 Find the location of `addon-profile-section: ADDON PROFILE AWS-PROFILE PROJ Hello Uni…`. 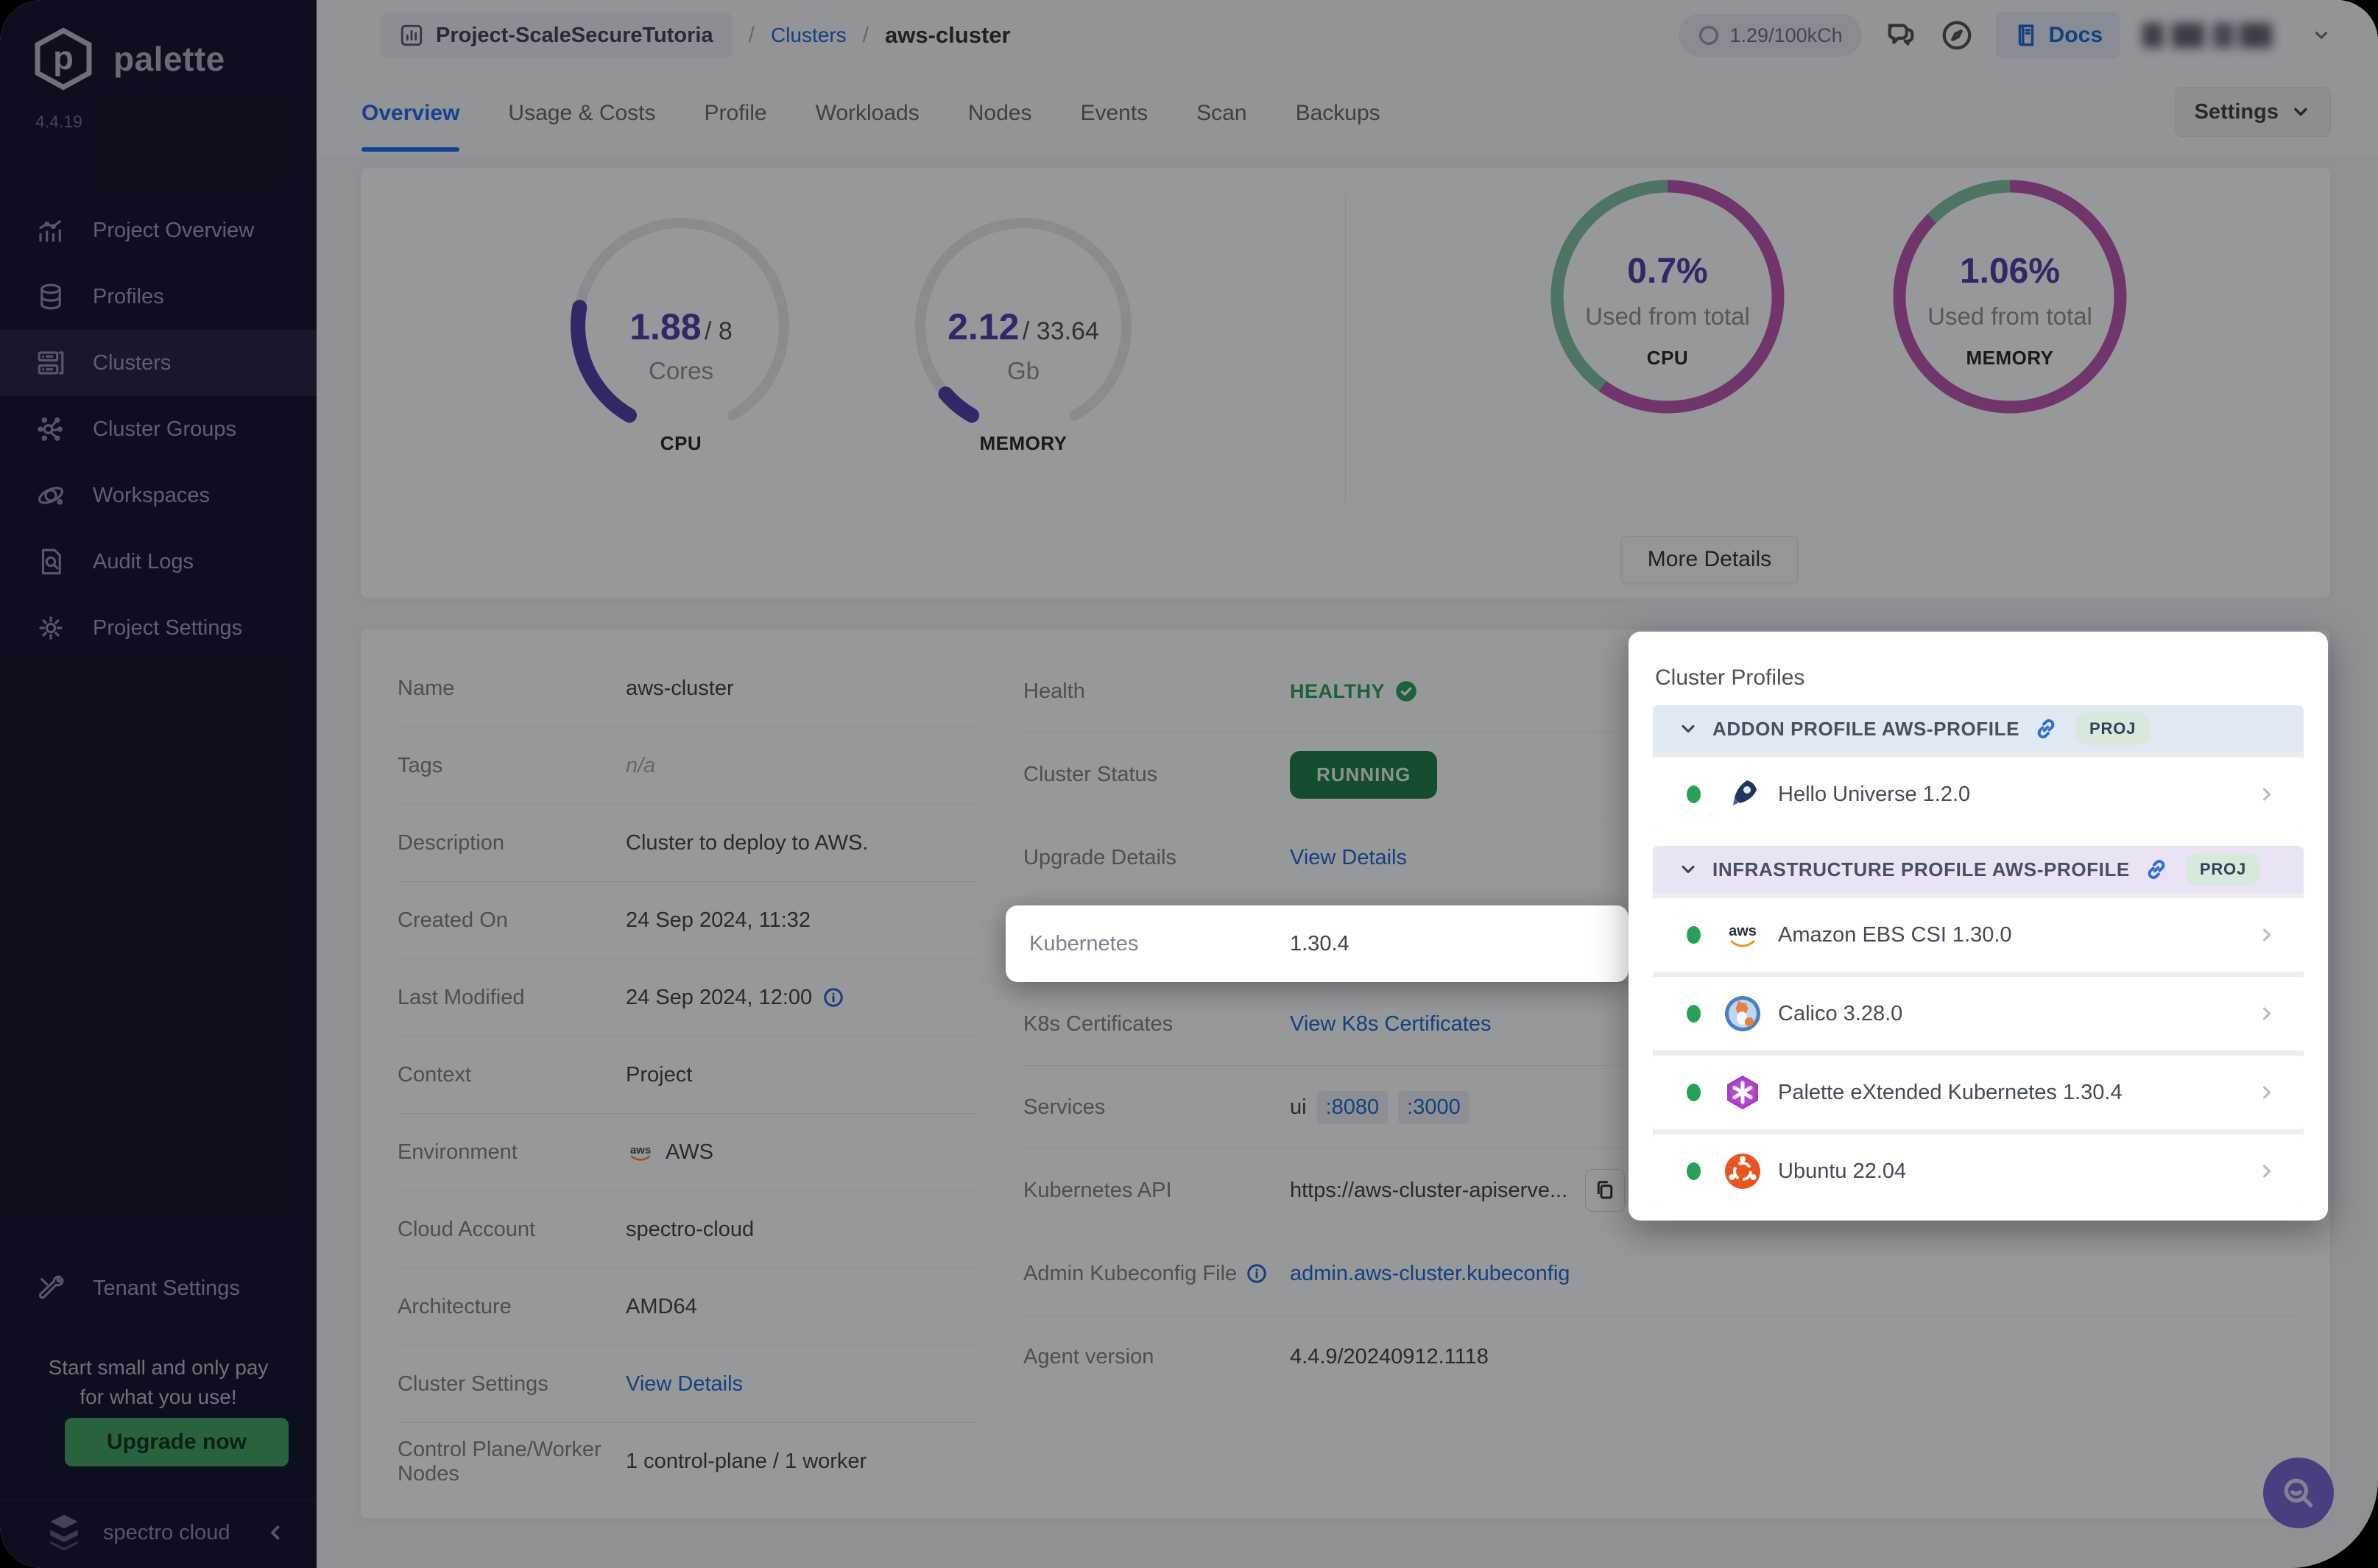

addon-profile-section: ADDON PROFILE AWS-PROFILE PROJ Hello Uni… is located at coordinates (1978, 768).